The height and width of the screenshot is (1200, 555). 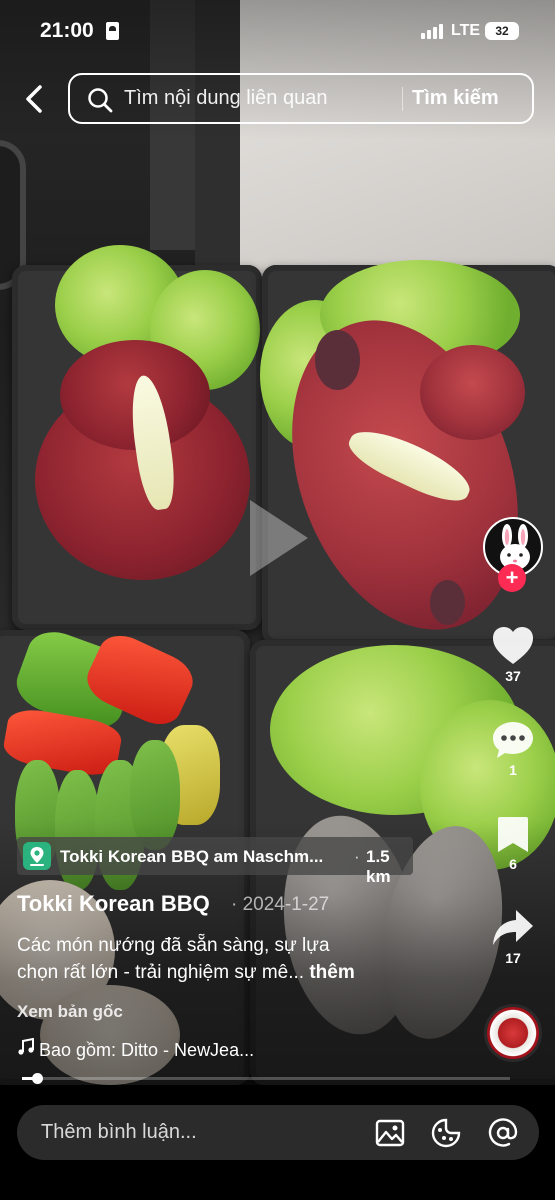 I want to click on follow-button: +, so click(x=512, y=578).